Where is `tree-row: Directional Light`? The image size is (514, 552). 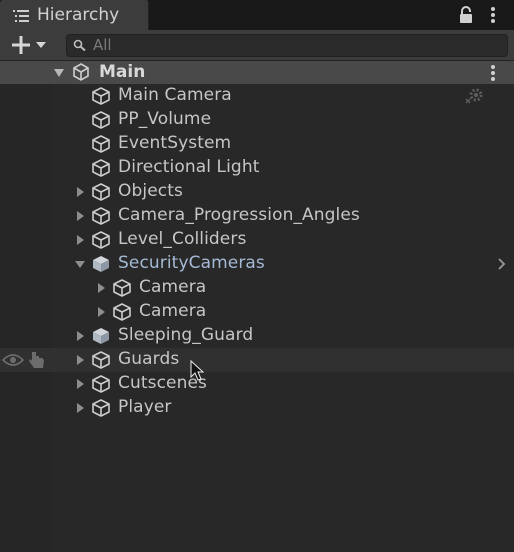 tree-row: Directional Light is located at coordinates (257, 168).